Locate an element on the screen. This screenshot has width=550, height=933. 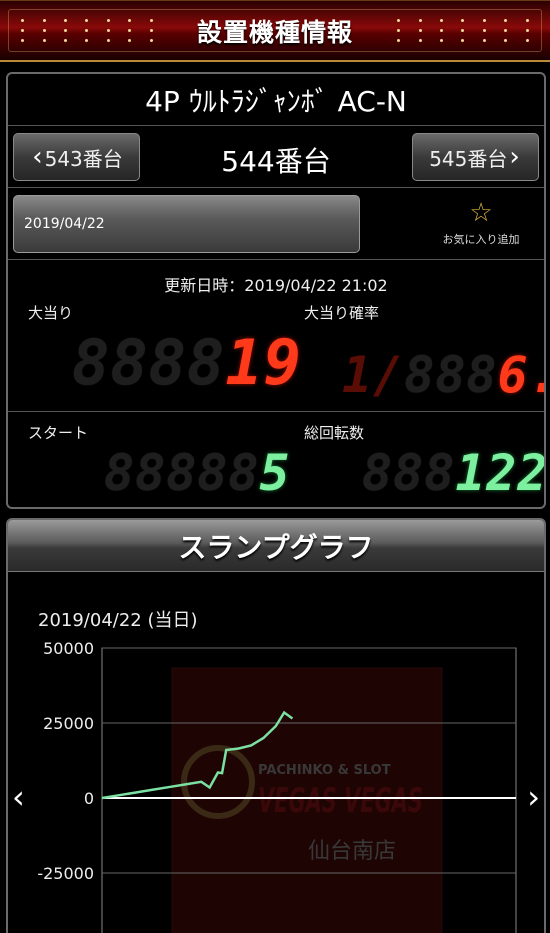
add-favorite-button: ☆ お気に入り追加 is located at coordinates (481, 222).